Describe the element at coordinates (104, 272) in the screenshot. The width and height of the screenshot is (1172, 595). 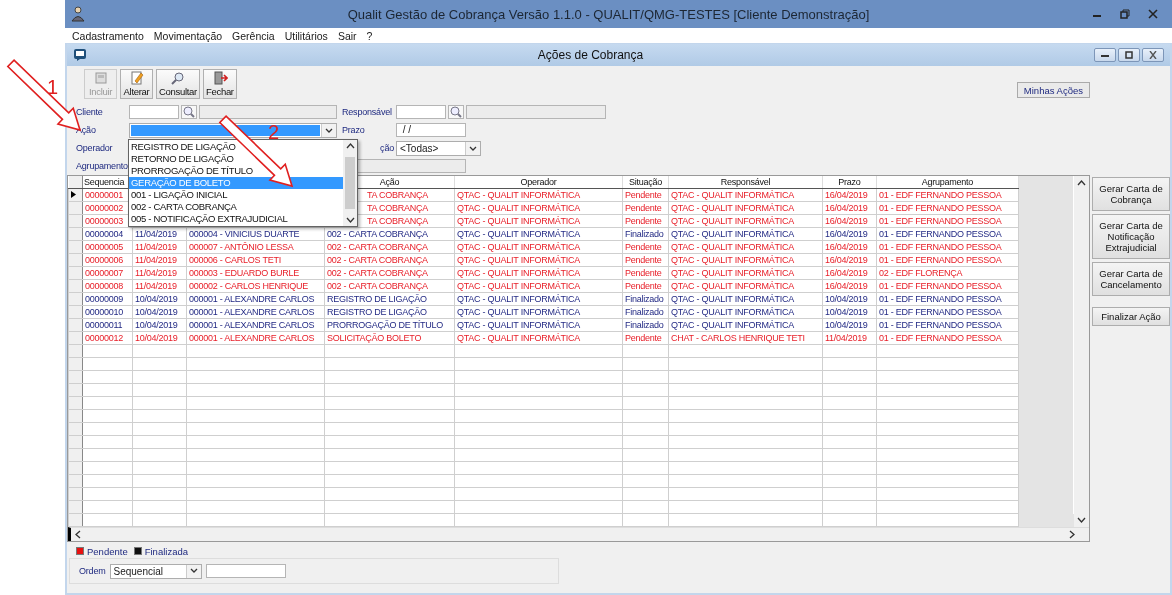
I see `table-cell: 00000007` at that location.